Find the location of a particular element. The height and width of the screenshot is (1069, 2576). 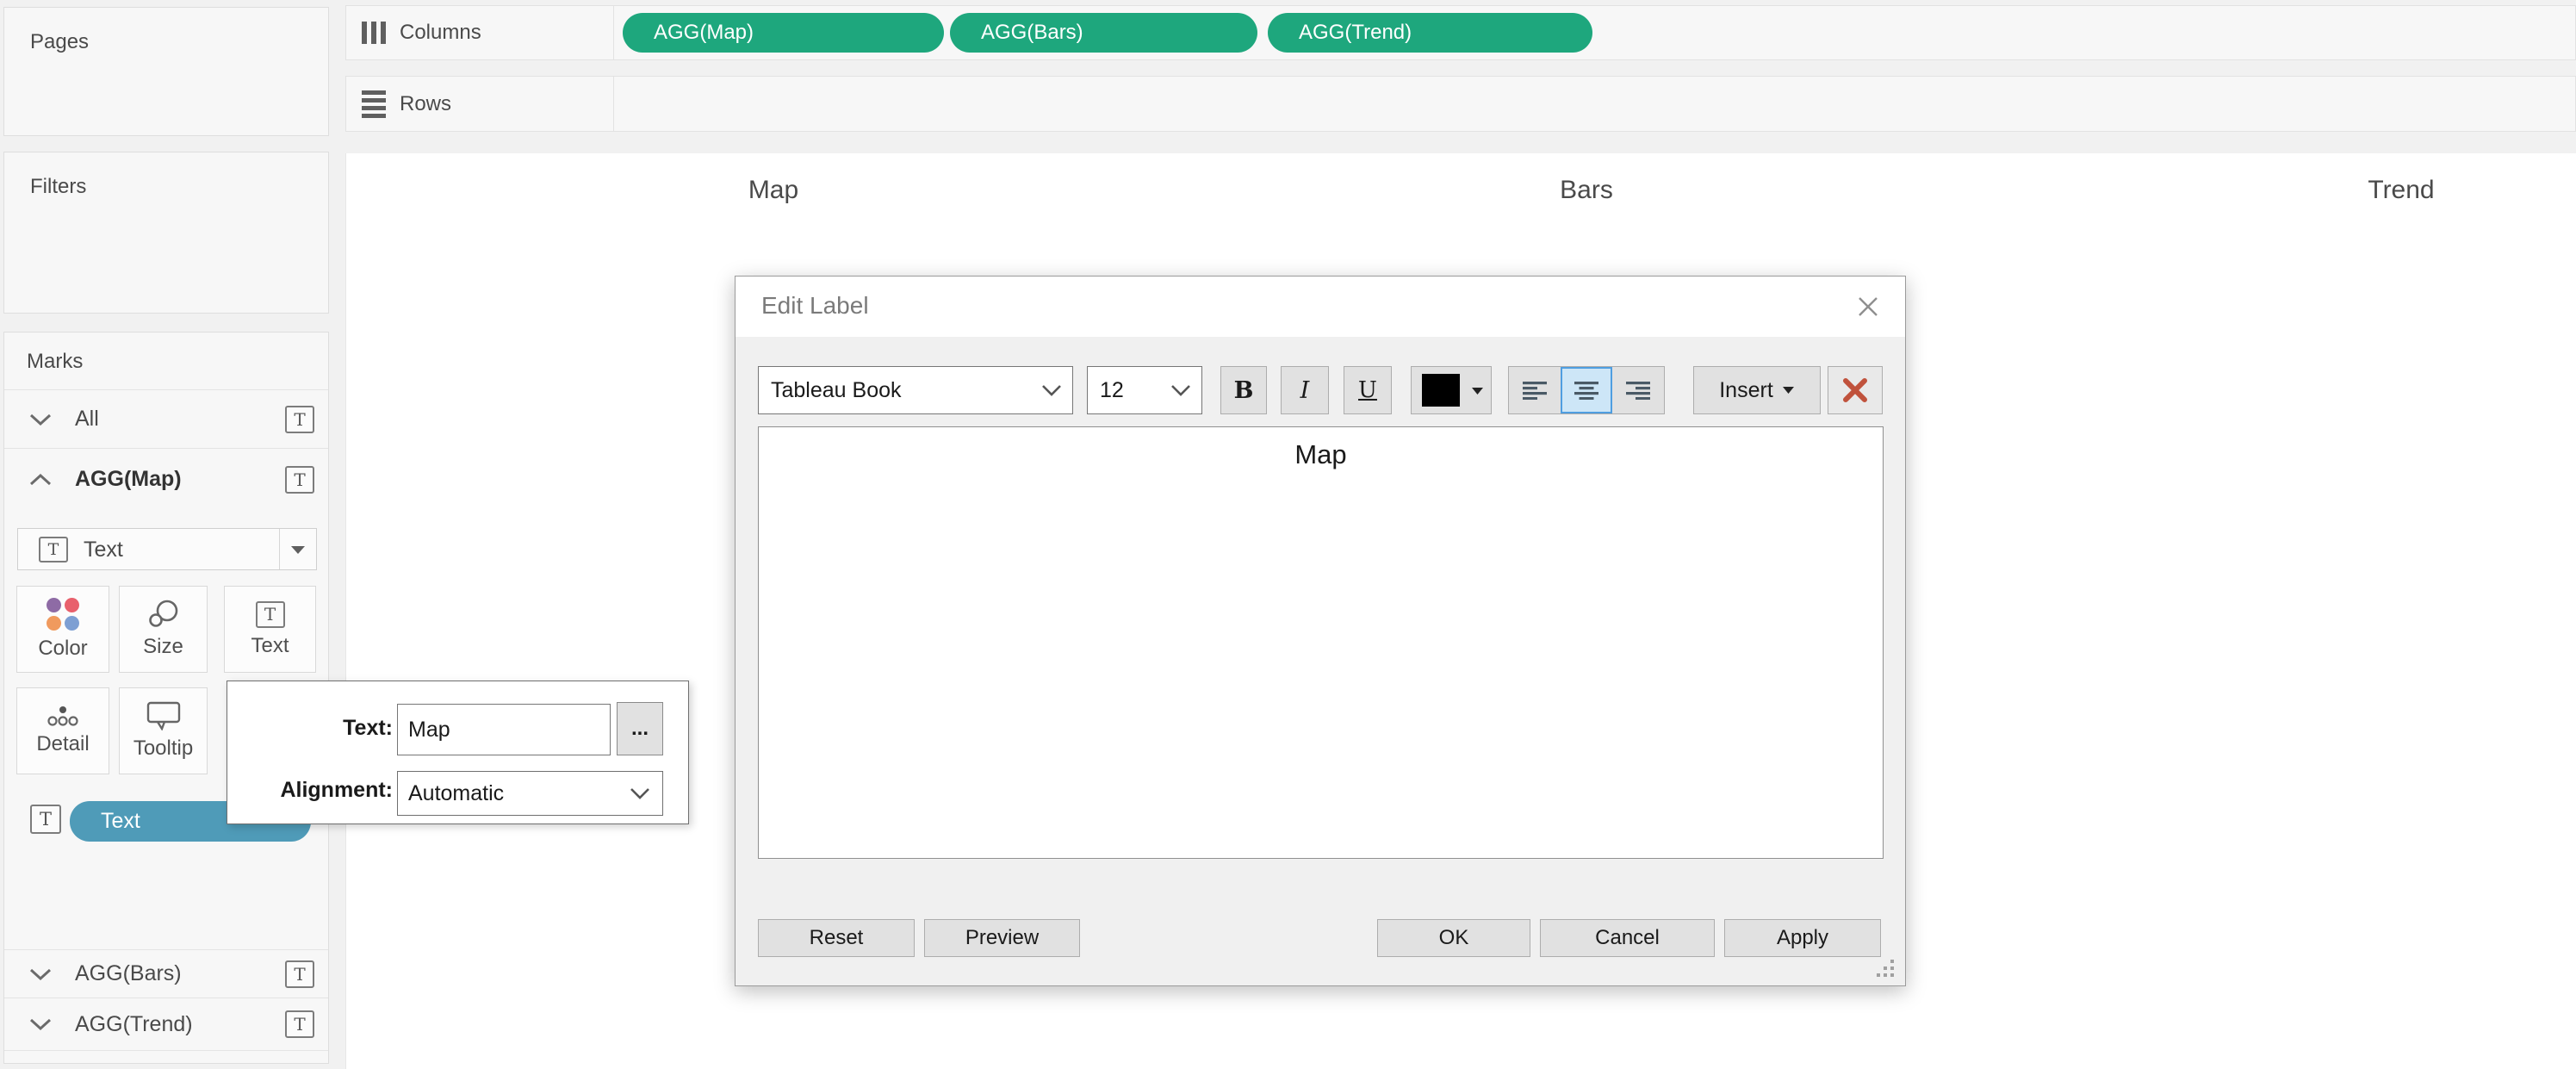

marks-section-all-label: All is located at coordinates (87, 419).